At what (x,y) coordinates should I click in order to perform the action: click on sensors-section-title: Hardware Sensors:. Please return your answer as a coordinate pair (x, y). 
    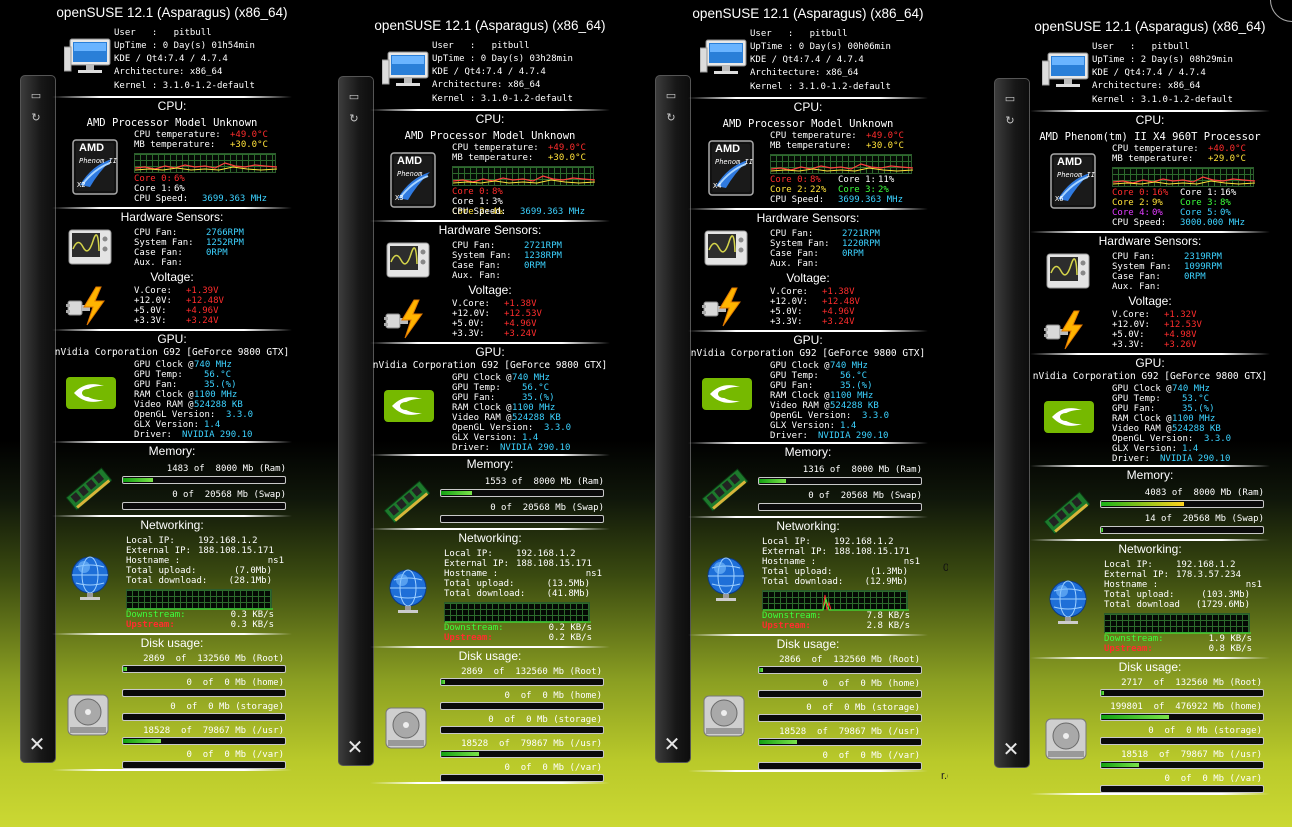
    Looking at the image, I should click on (808, 218).